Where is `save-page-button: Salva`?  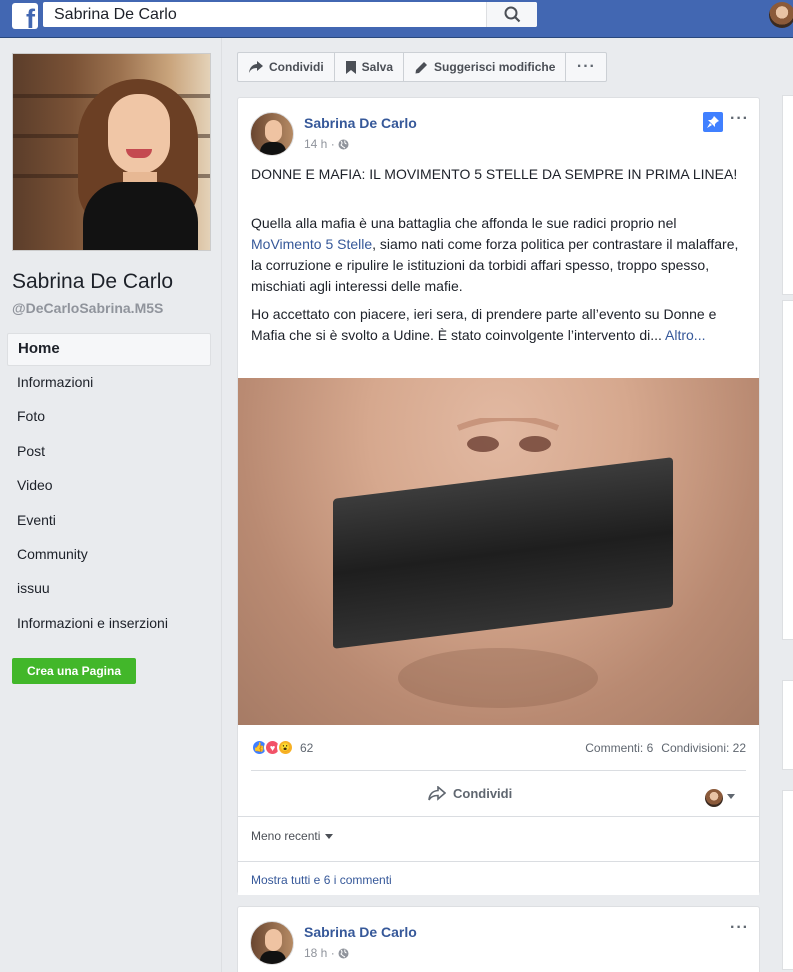
save-page-button: Salva is located at coordinates (370, 67).